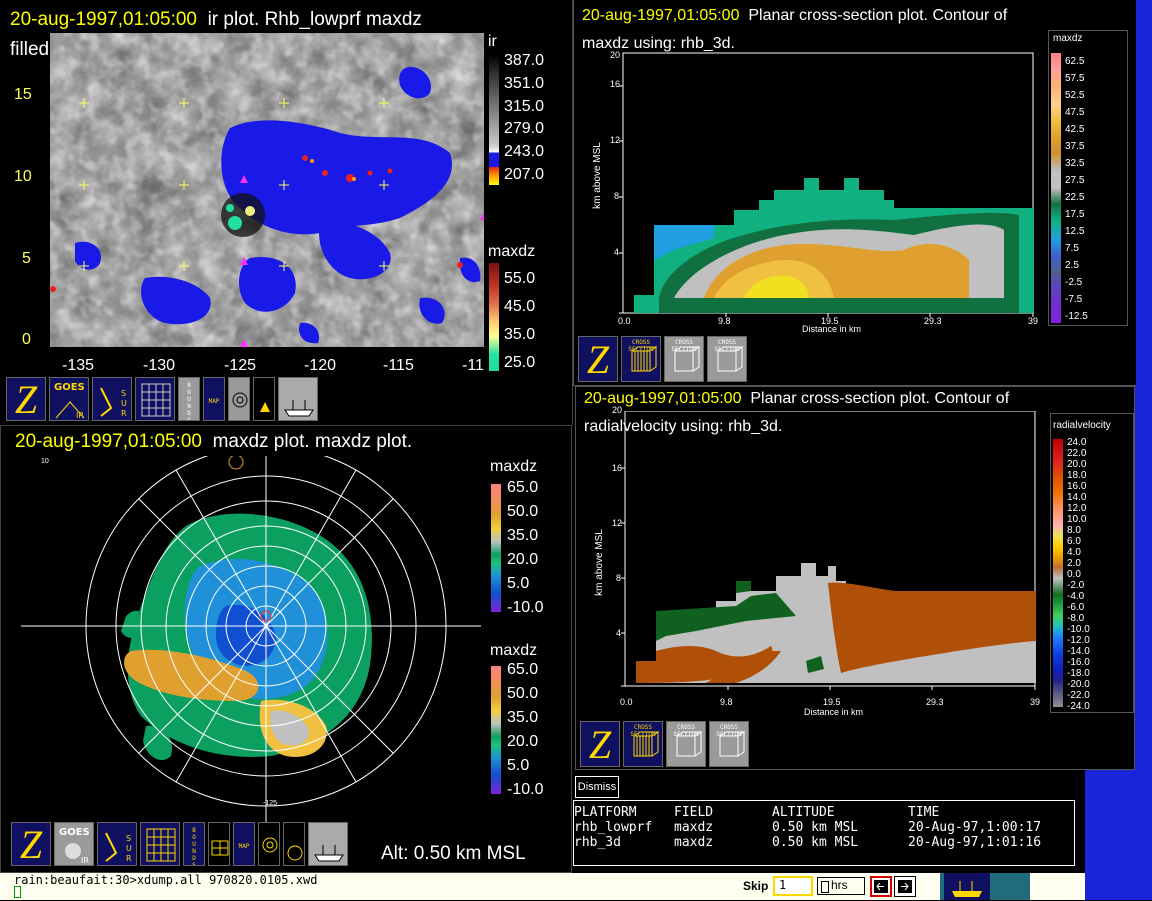 This screenshot has width=1152, height=901. Describe the element at coordinates (599, 562) in the screenshot. I see `cs2-ylabel: km above MSL` at that location.